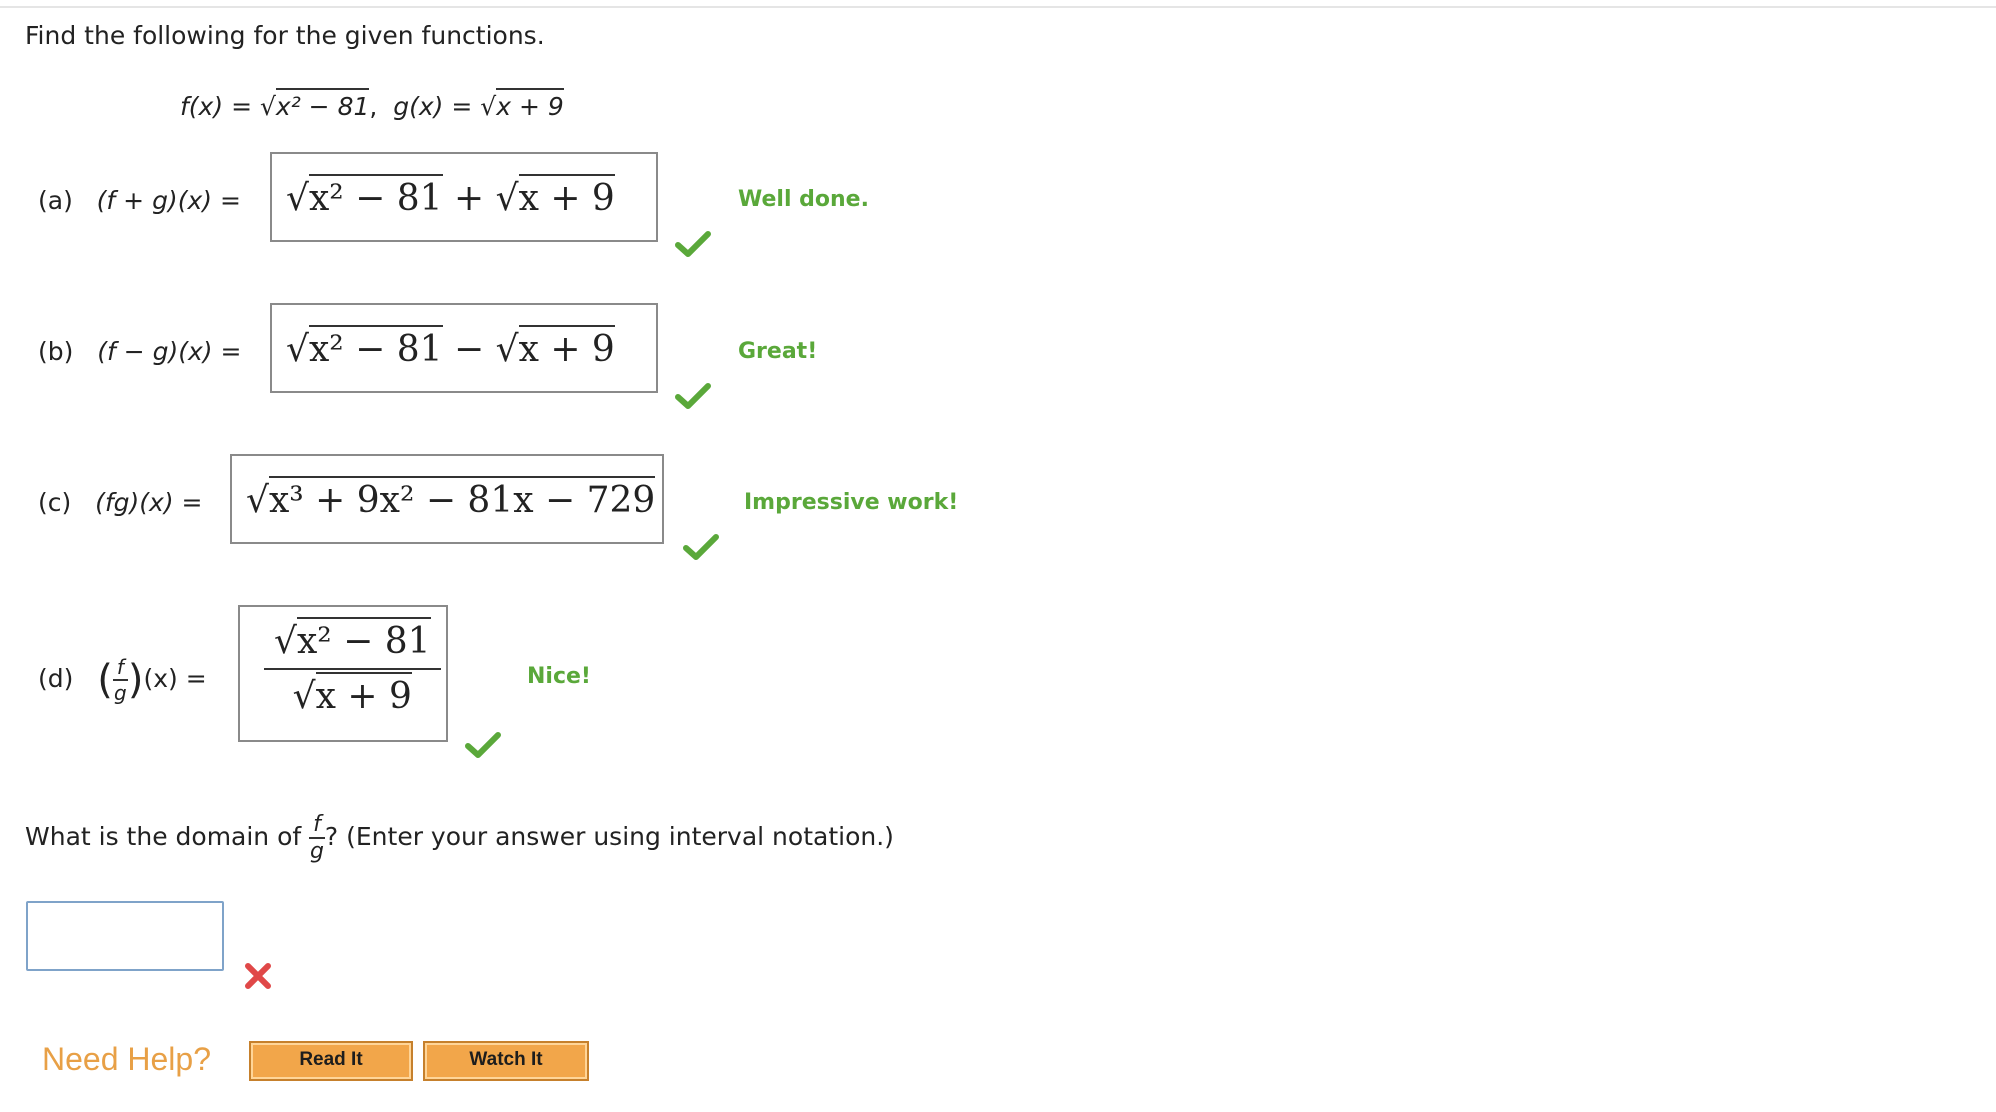  What do you see at coordinates (56, 678) in the screenshot?
I see `part-letter: (d)` at bounding box center [56, 678].